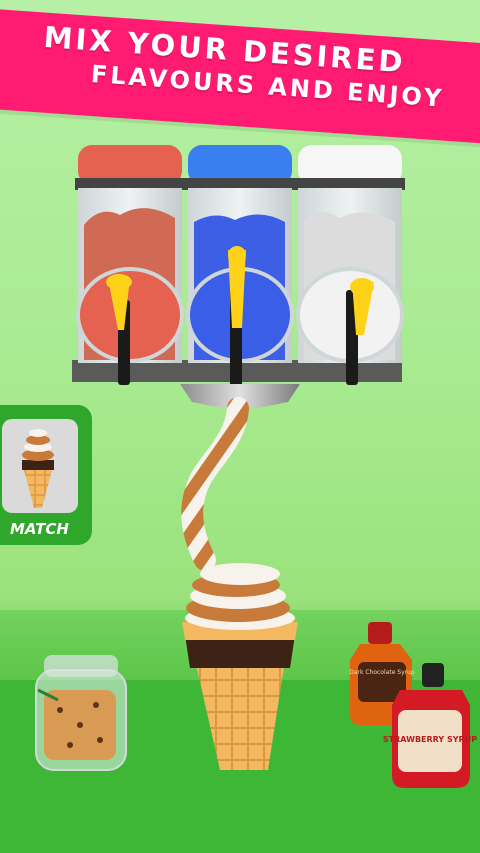  I want to click on match-target-card: MATCH, so click(46, 475).